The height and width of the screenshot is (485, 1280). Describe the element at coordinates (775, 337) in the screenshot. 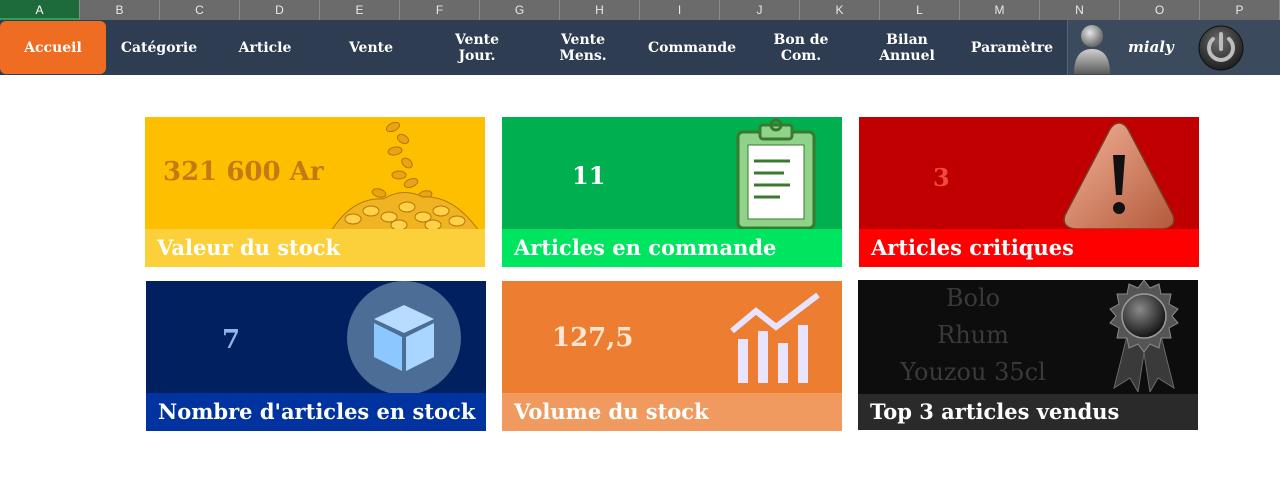

I see `bar-chart-trend-icon` at that location.